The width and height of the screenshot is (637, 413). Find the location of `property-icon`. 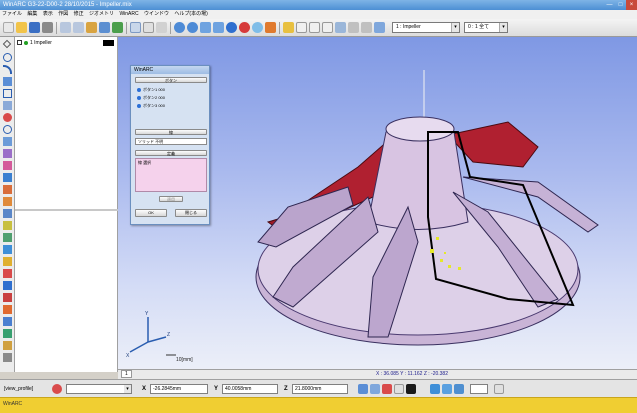

property-icon is located at coordinates (366, 27).